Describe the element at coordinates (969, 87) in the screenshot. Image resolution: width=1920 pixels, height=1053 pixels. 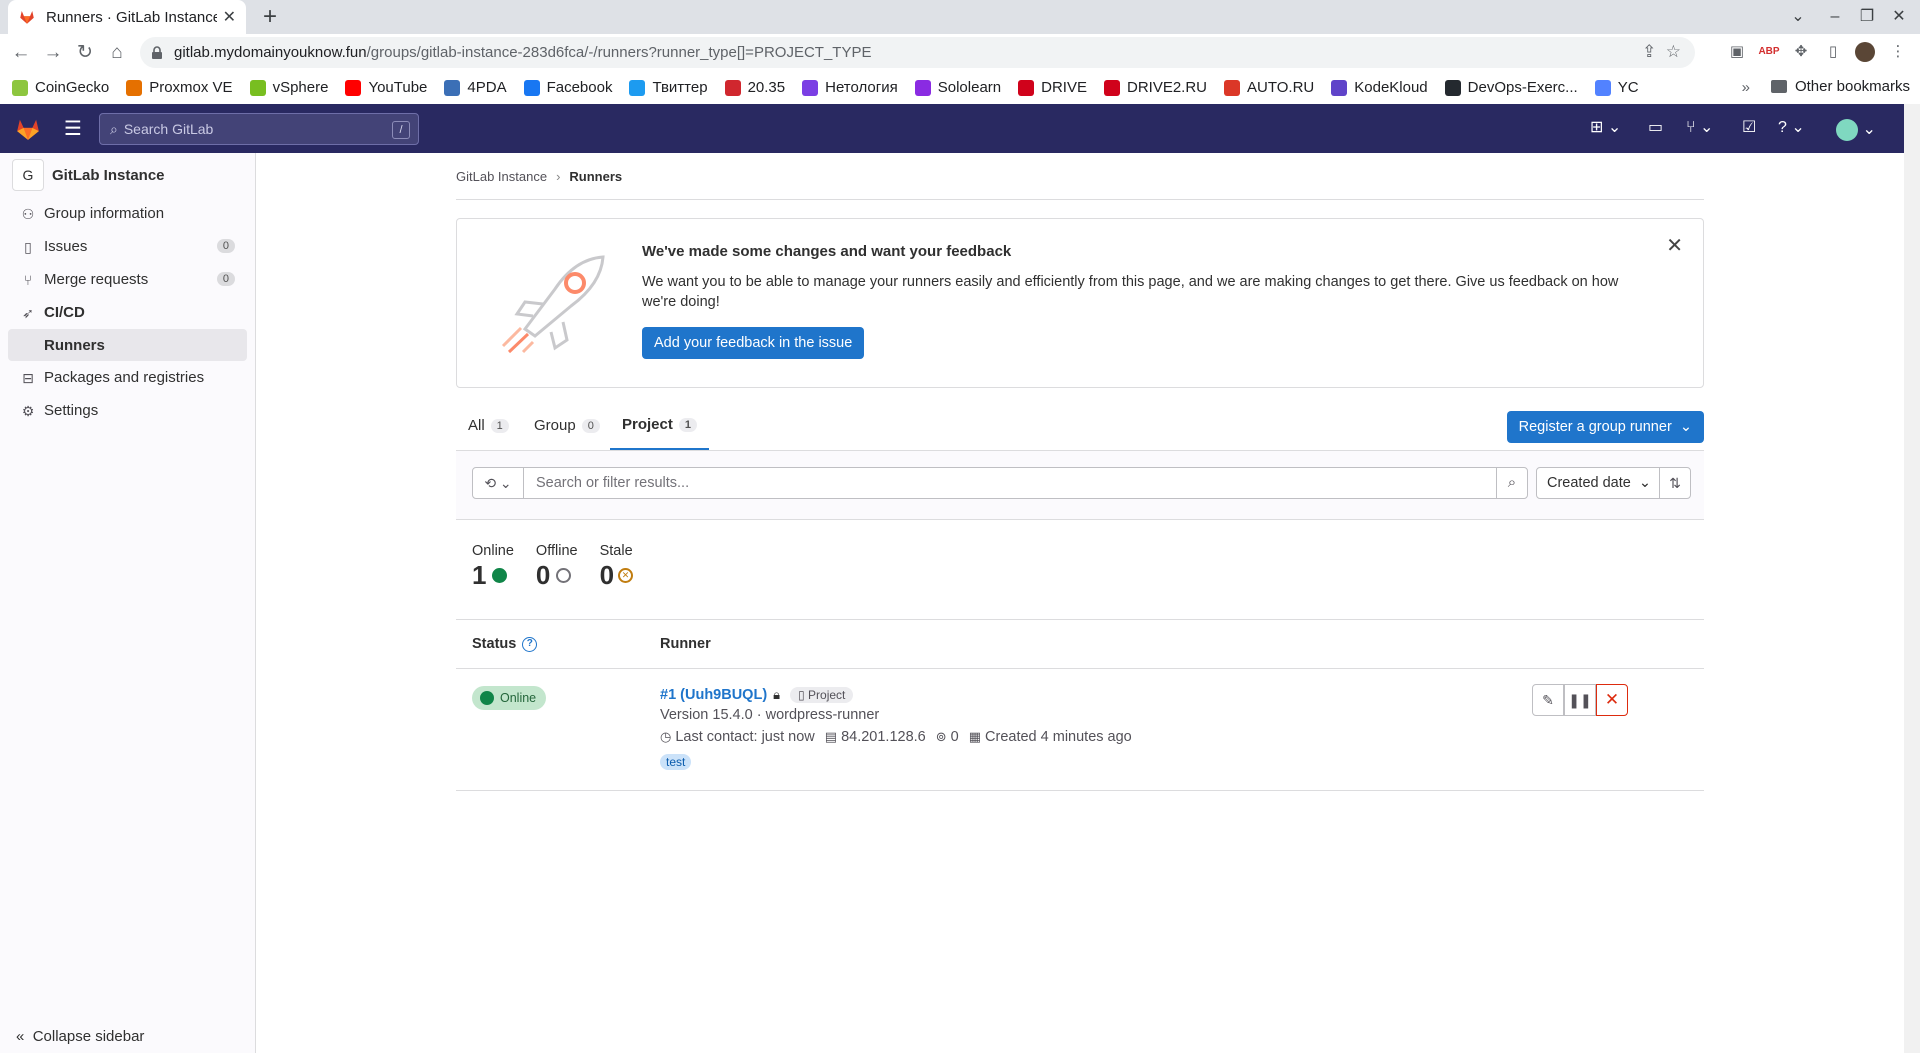
I see `bookmark-label: Sololearn` at that location.